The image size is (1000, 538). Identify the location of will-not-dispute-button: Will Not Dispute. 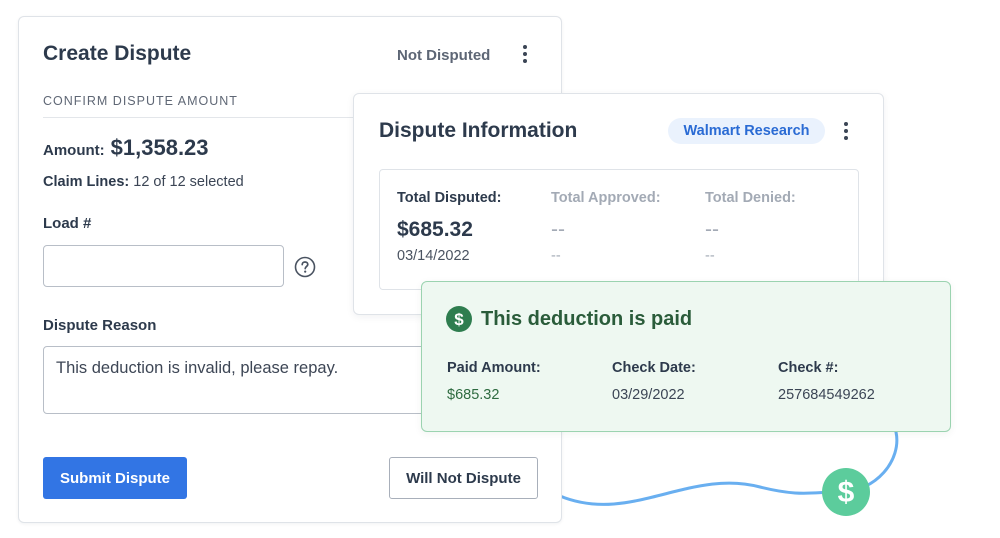
(463, 478).